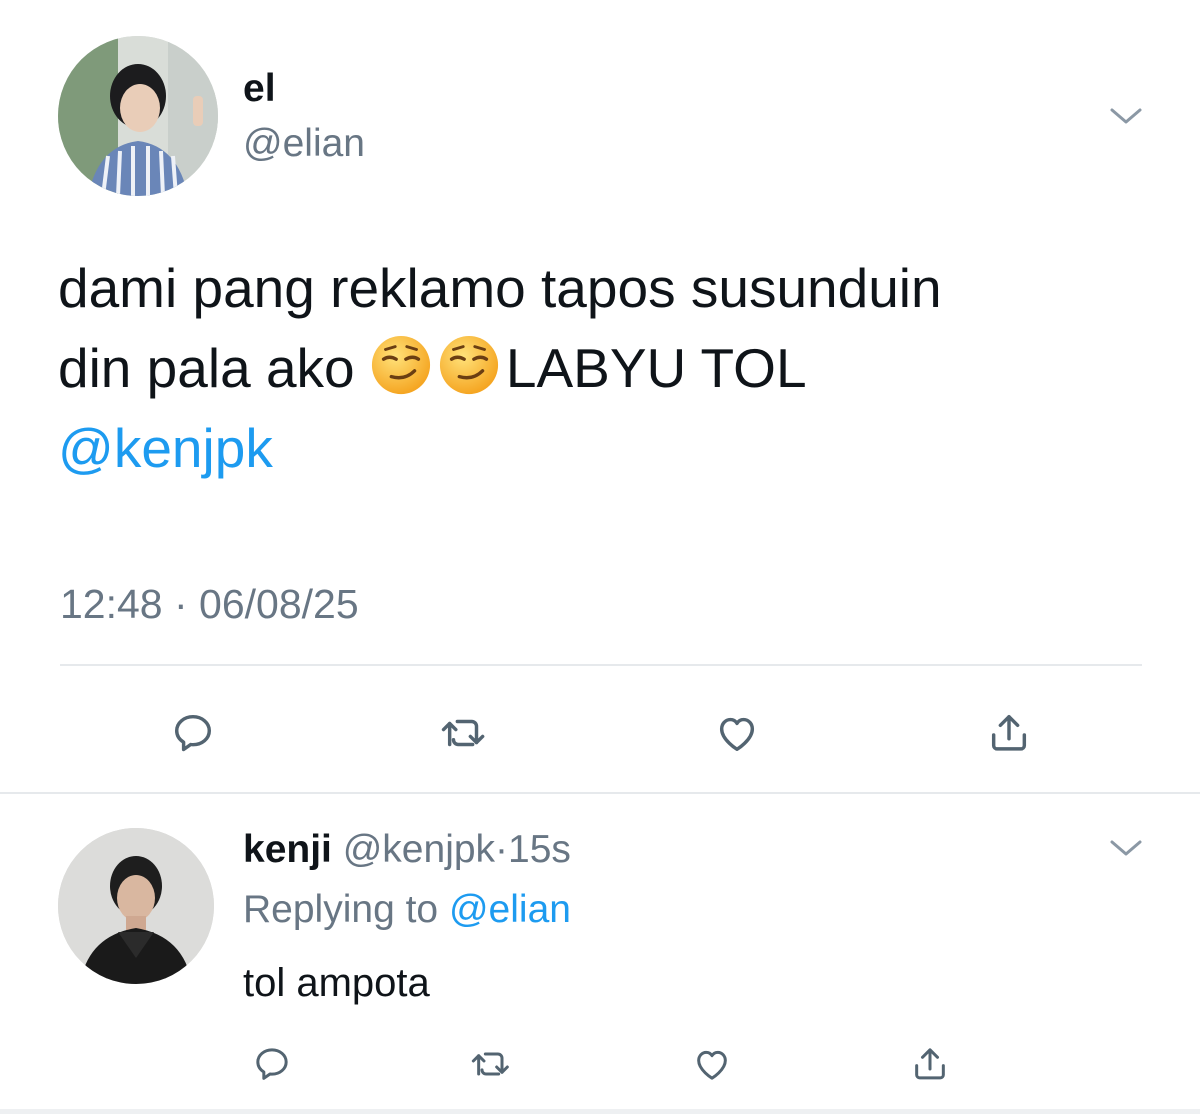 The image size is (1200, 1114). I want to click on tweet-text-line-2: din pala ako LABYU TOL, so click(603, 368).